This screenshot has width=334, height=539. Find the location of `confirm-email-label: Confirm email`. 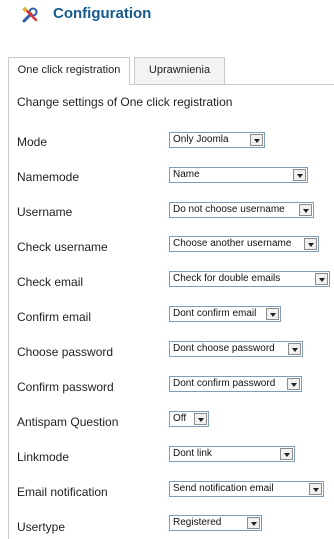

confirm-email-label: Confirm email is located at coordinates (54, 317).